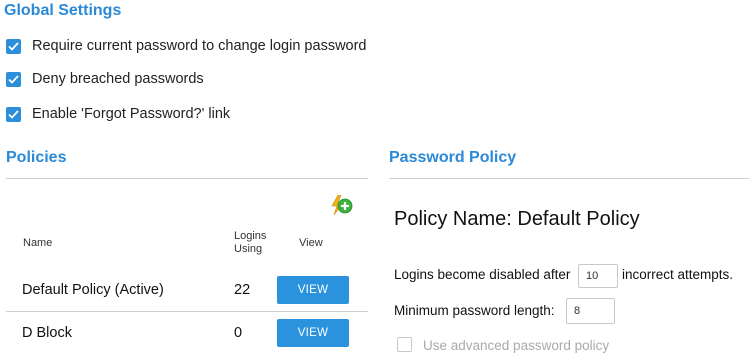 The image size is (749, 362). What do you see at coordinates (342, 208) in the screenshot?
I see `add-policy-icon` at bounding box center [342, 208].